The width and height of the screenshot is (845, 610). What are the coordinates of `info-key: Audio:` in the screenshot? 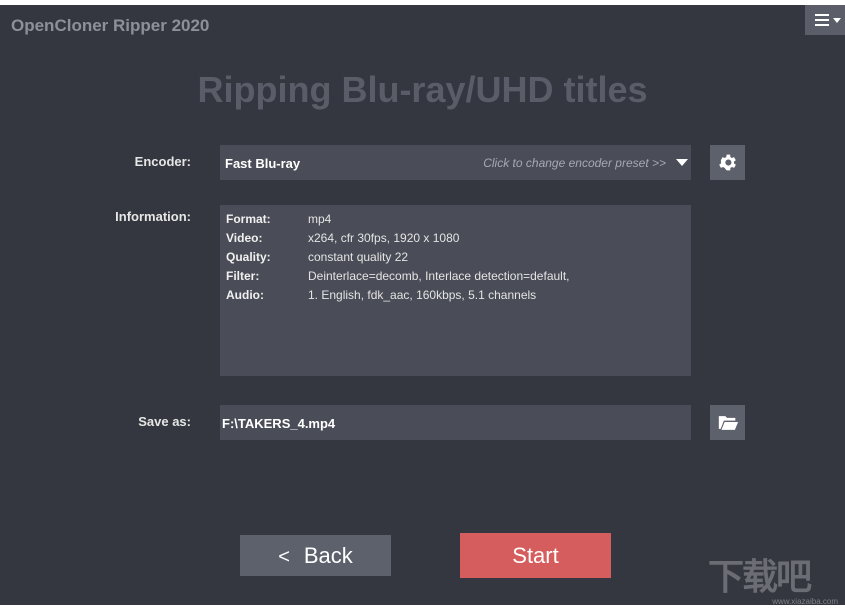 It's located at (245, 295).